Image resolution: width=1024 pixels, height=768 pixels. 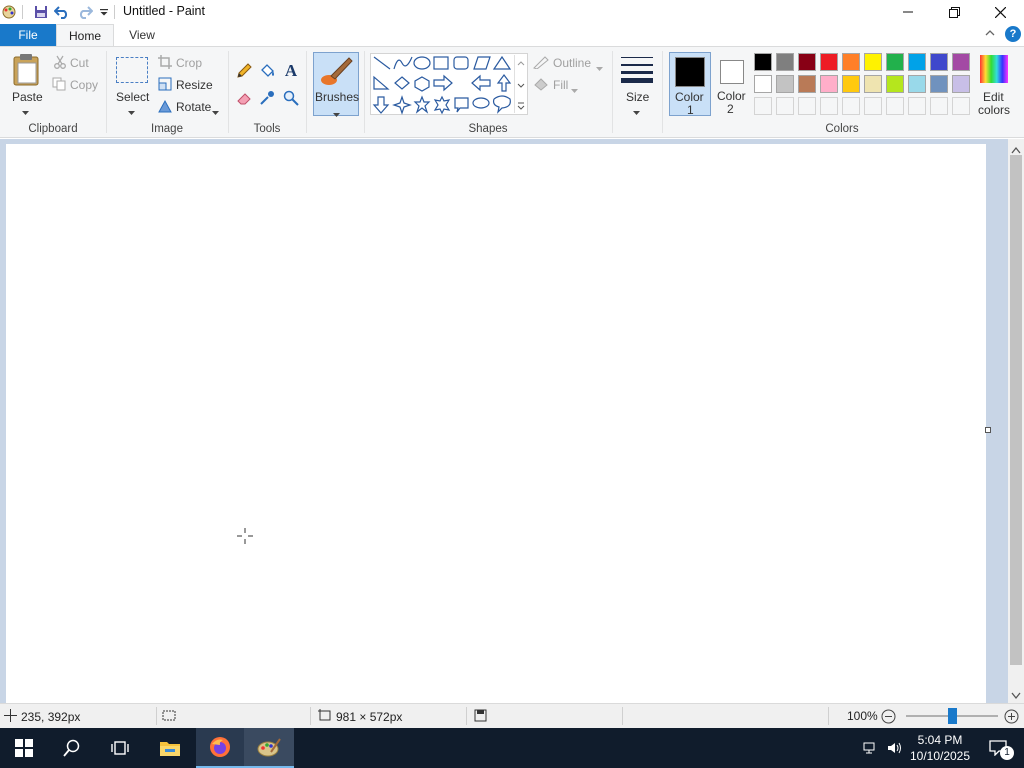 What do you see at coordinates (952, 716) in the screenshot?
I see `zoom-slider-thumb` at bounding box center [952, 716].